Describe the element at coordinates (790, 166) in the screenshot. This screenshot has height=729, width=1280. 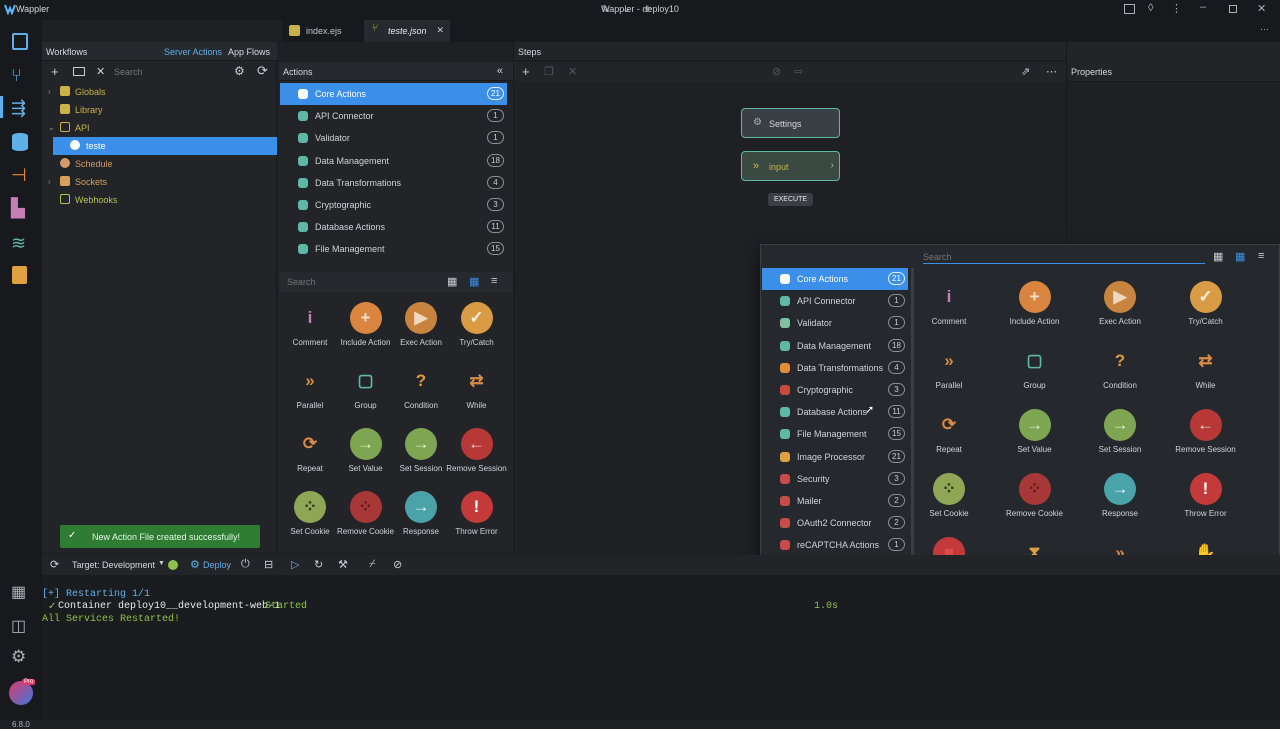
I see `input-node: » input ›` at that location.